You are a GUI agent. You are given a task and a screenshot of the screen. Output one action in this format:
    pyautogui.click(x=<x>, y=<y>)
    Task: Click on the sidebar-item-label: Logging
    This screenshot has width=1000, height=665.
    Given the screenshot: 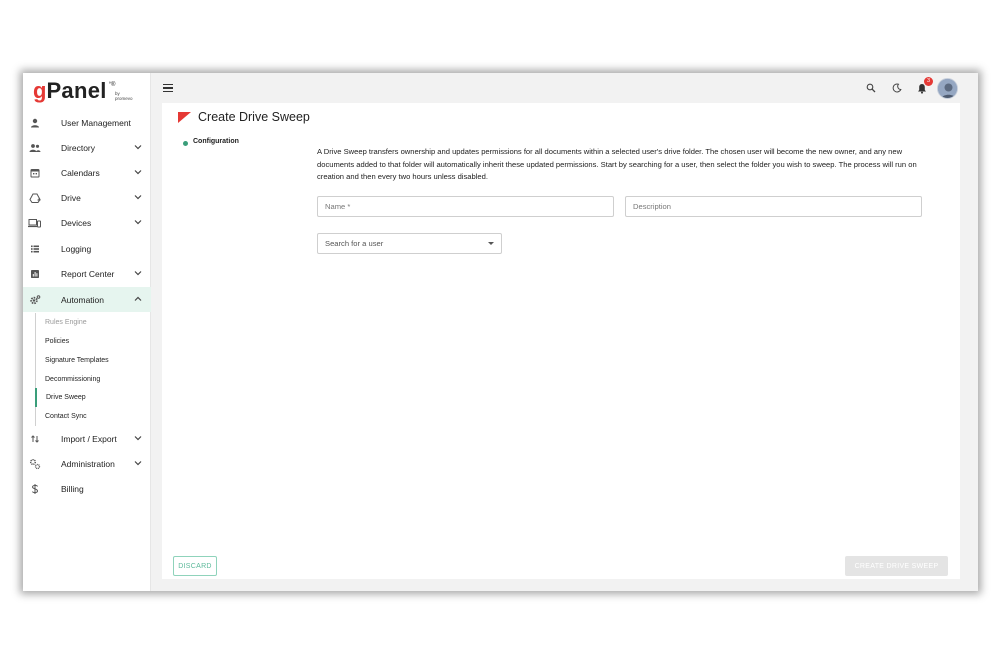 What is the action you would take?
    pyautogui.click(x=76, y=248)
    